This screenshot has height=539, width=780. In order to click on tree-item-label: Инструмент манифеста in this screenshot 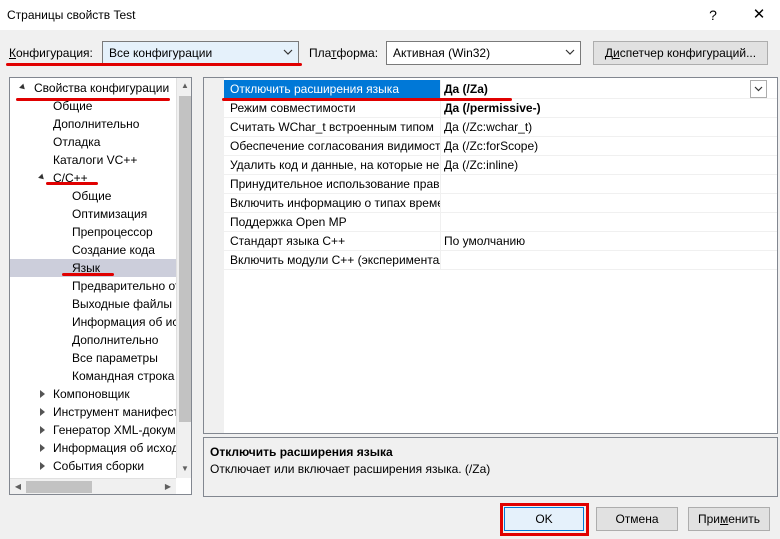, I will do `click(119, 412)`.